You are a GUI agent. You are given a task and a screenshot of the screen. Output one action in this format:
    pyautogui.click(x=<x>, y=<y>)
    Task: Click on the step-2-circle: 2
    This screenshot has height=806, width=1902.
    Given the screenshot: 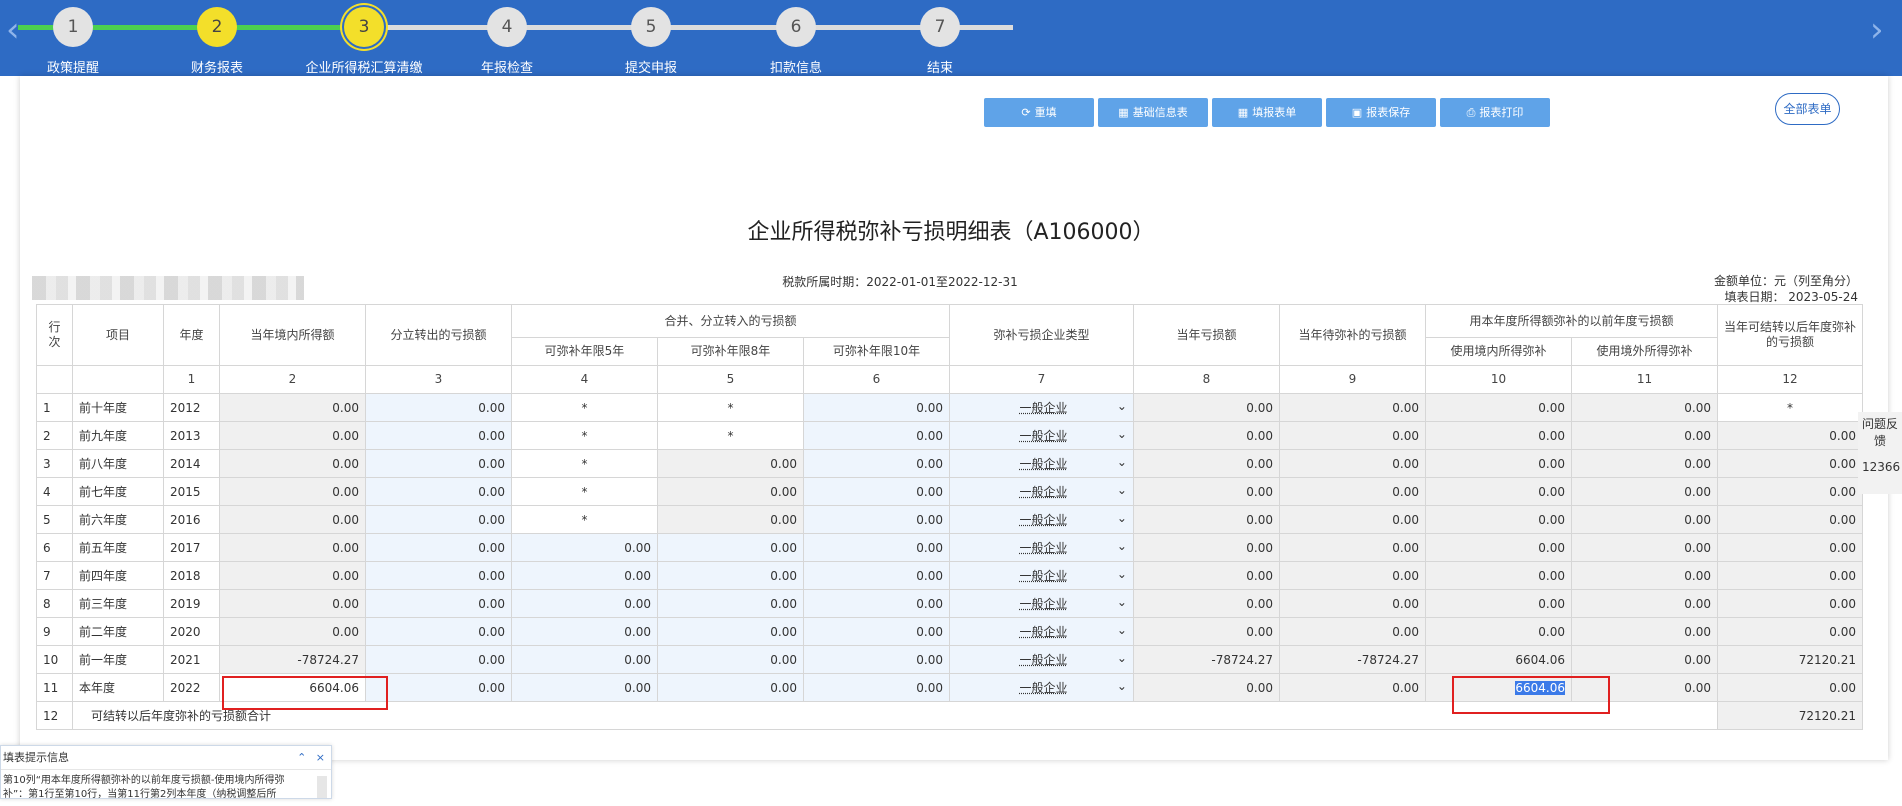 What is the action you would take?
    pyautogui.click(x=217, y=27)
    